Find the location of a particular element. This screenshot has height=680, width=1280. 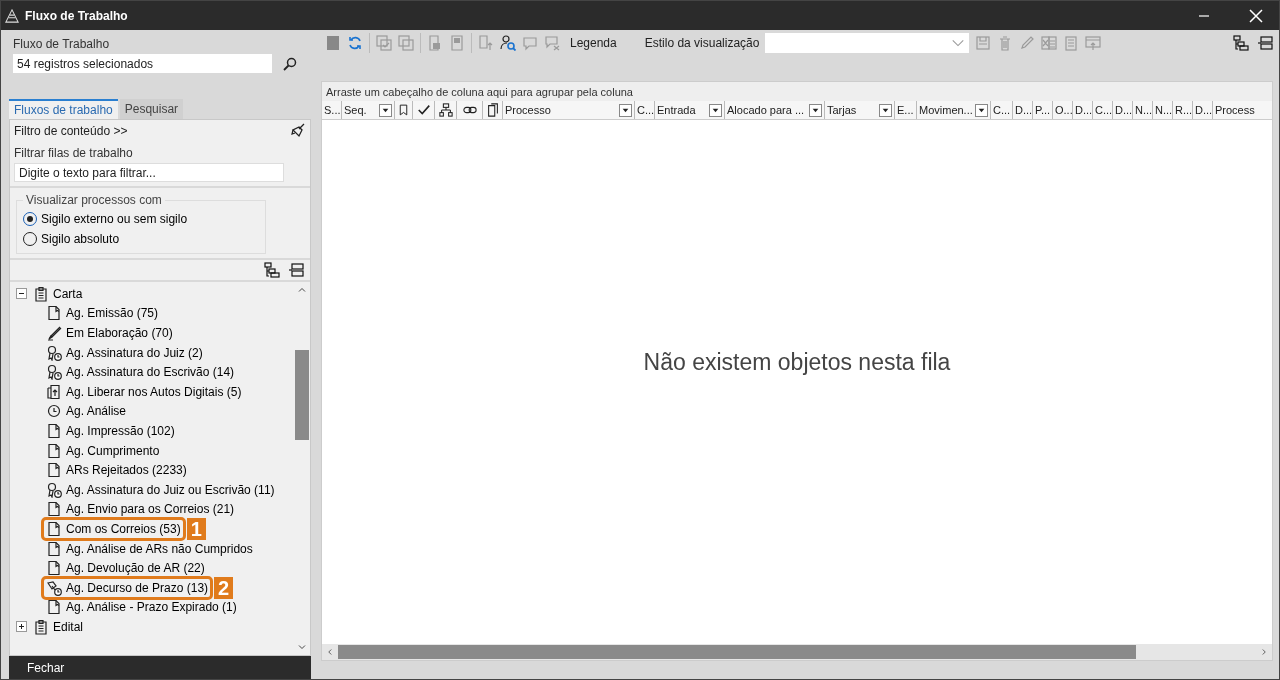

tree-item: Ag. Cumprimento is located at coordinates (103, 450).